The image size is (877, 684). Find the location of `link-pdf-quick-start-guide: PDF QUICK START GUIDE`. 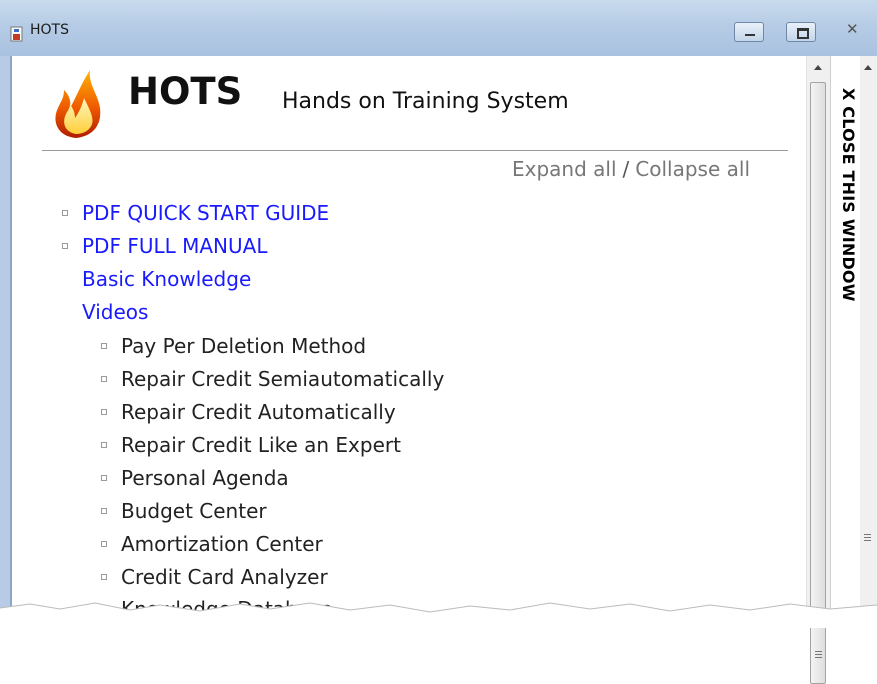

link-pdf-quick-start-guide: PDF QUICK START GUIDE is located at coordinates (196, 213).